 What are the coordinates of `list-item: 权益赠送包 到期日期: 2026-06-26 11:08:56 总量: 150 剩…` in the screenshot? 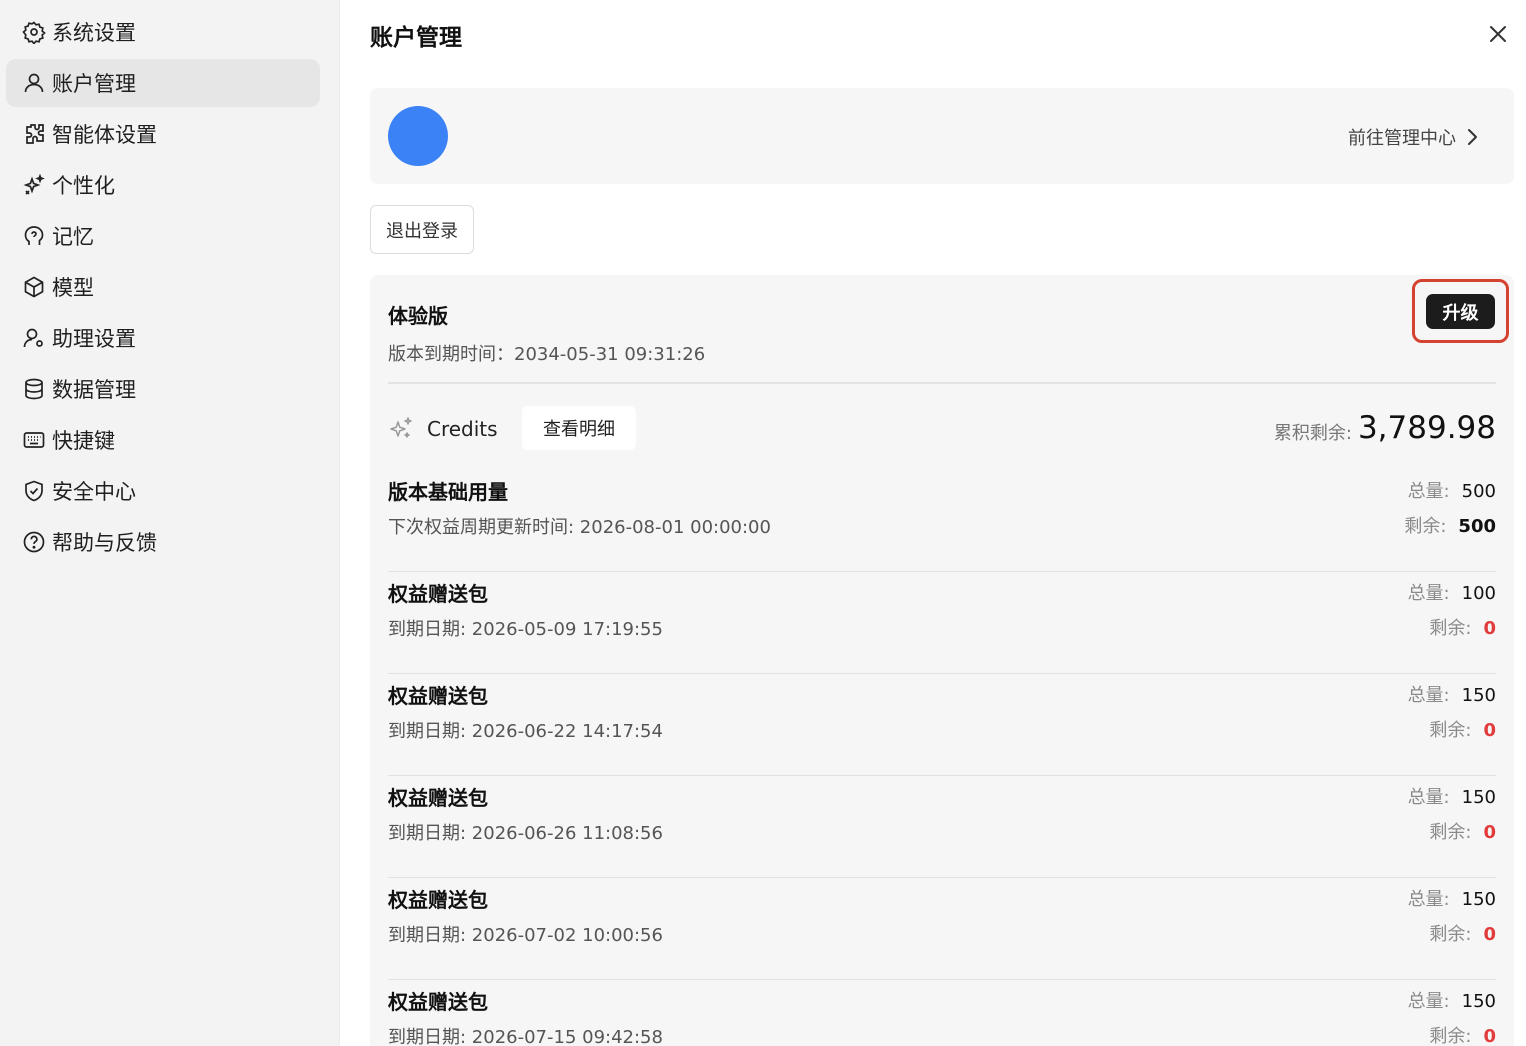 It's located at (942, 827).